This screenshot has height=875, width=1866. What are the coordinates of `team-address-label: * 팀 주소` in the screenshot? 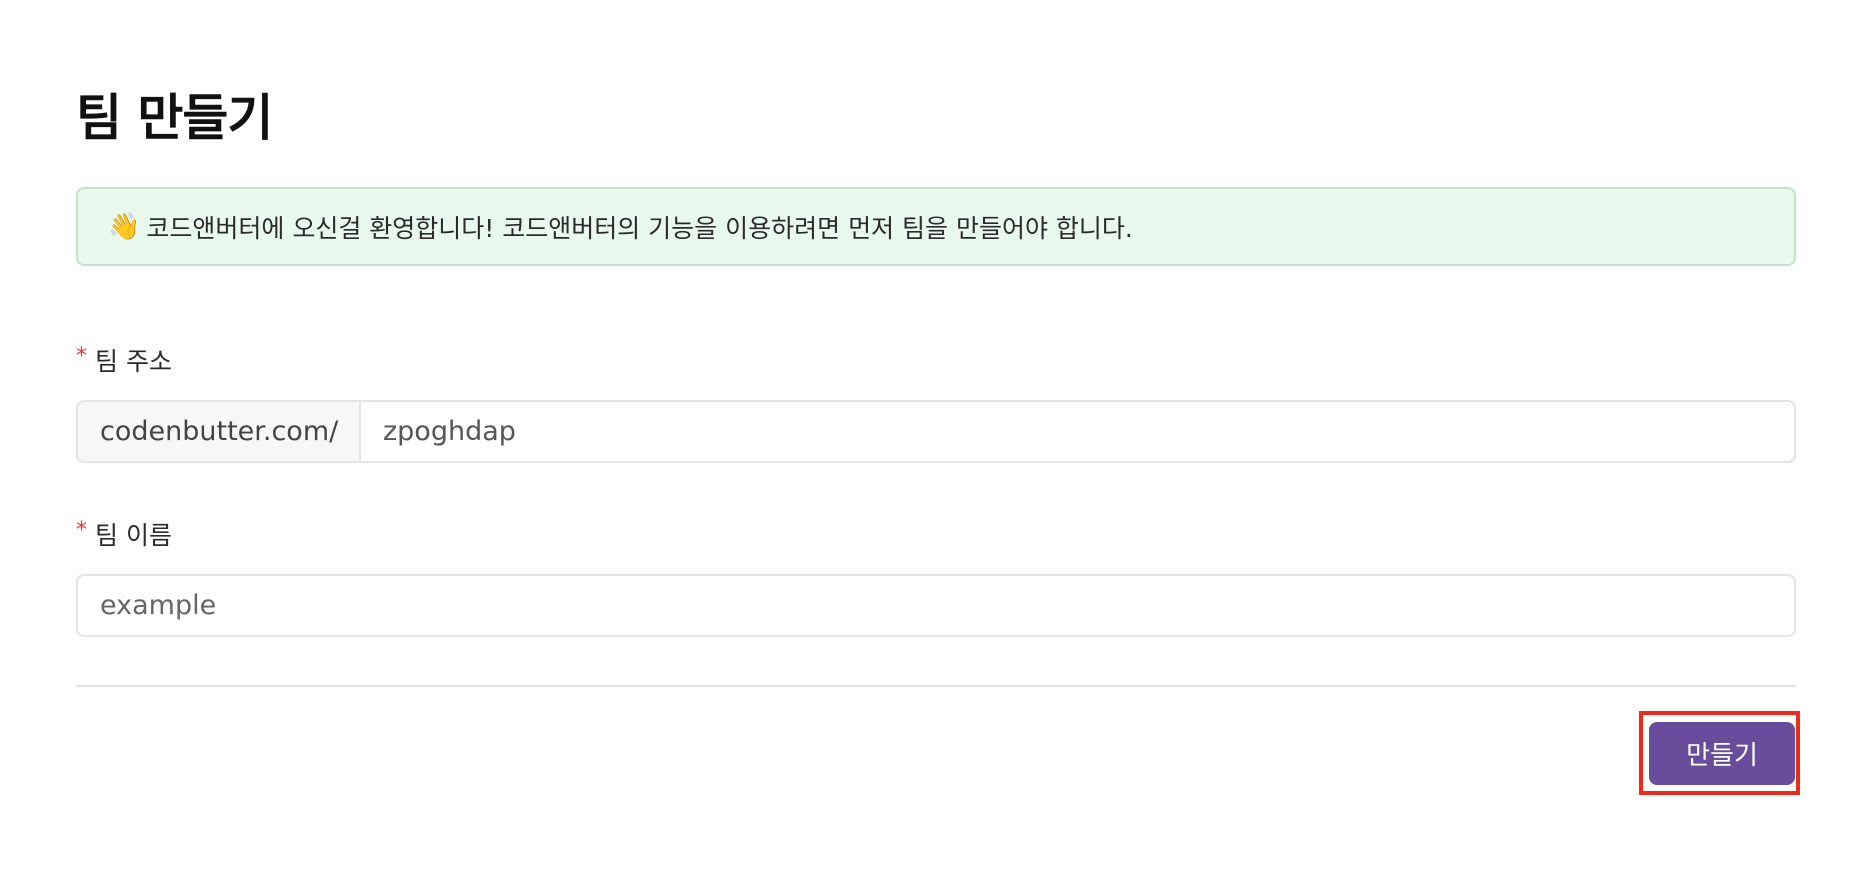 It's located at (124, 360).